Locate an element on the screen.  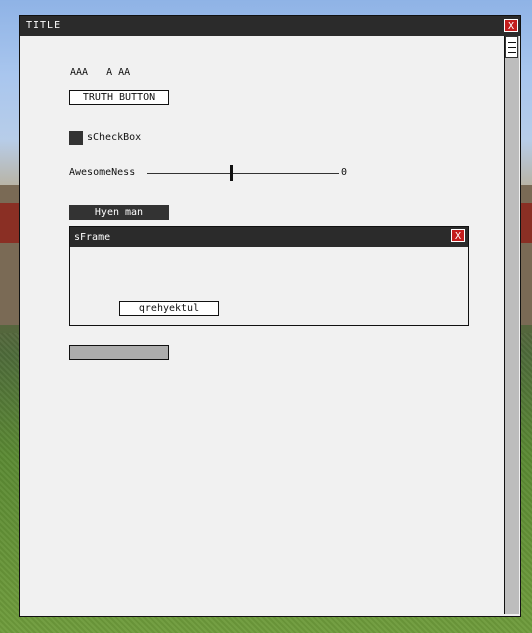
sframe-close-button: X is located at coordinates (458, 235).